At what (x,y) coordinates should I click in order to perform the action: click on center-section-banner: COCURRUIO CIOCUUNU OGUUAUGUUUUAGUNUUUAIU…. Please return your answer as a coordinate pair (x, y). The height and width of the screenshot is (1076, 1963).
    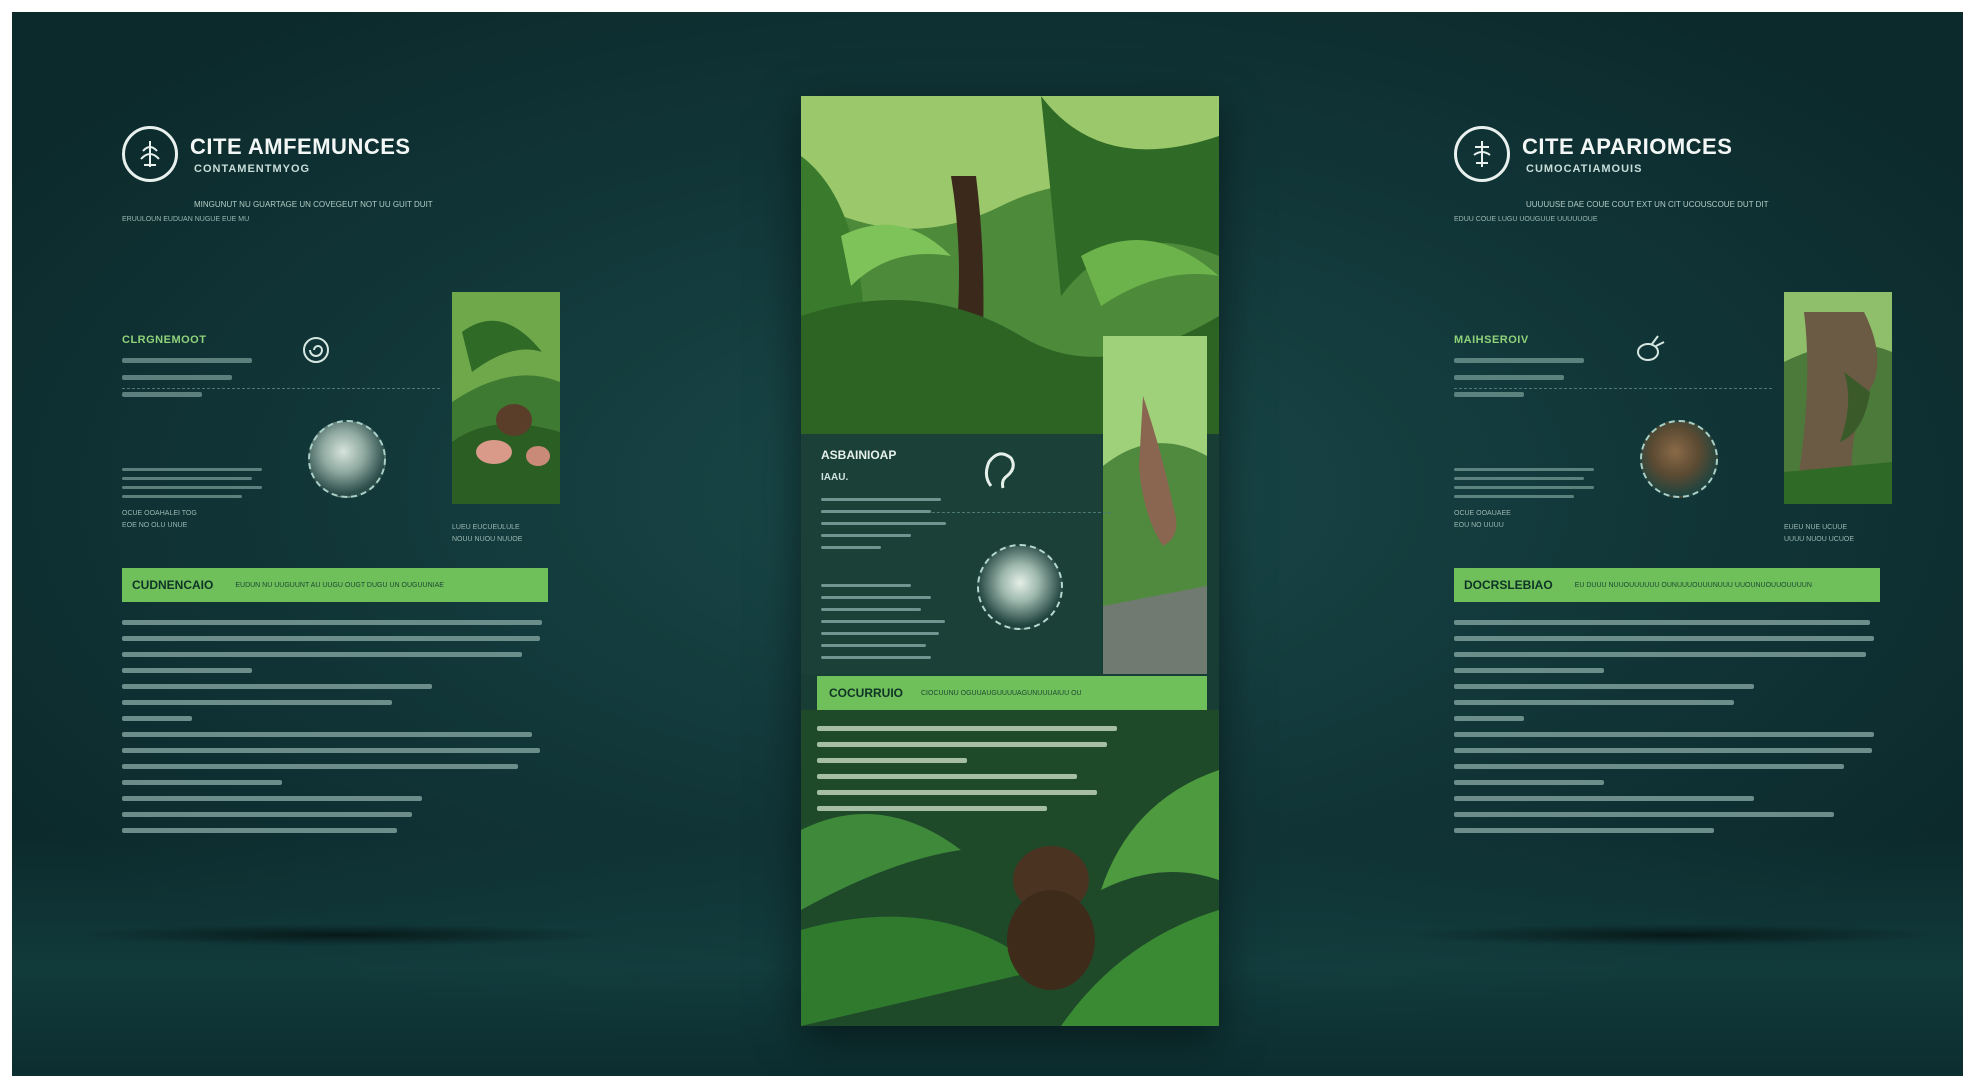
    Looking at the image, I should click on (1012, 693).